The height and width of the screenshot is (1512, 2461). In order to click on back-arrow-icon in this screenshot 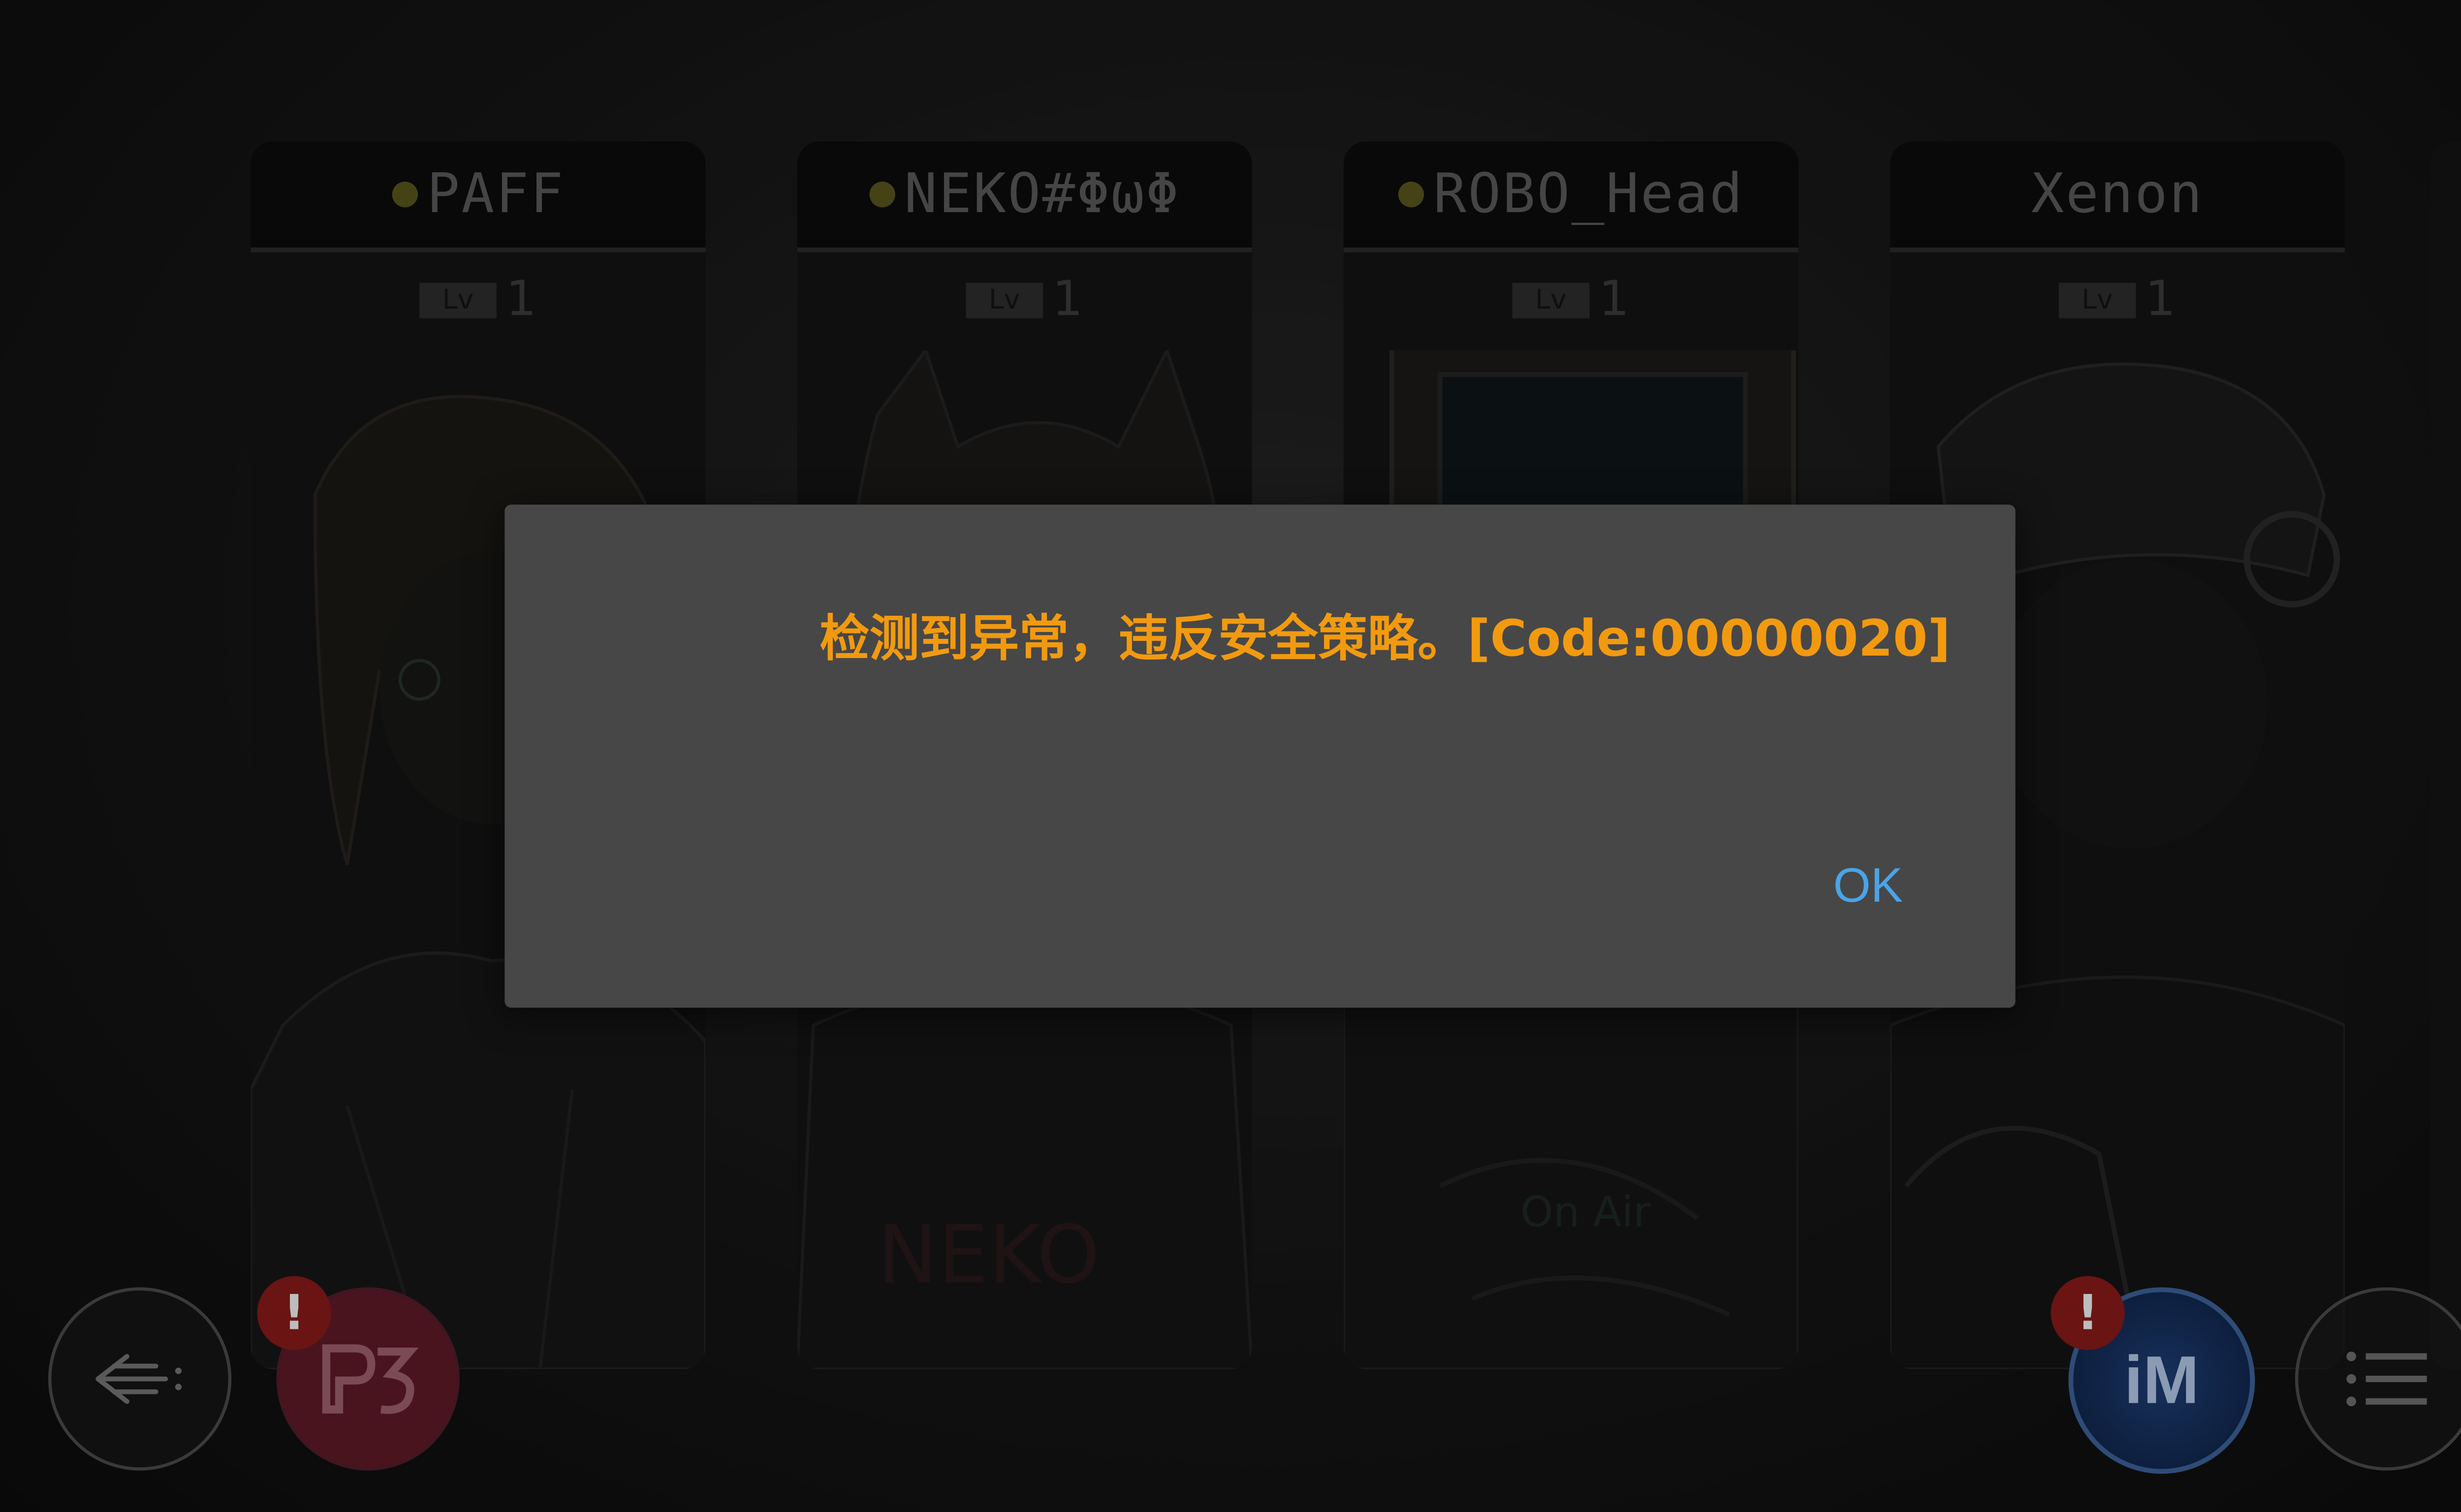, I will do `click(138, 1379)`.